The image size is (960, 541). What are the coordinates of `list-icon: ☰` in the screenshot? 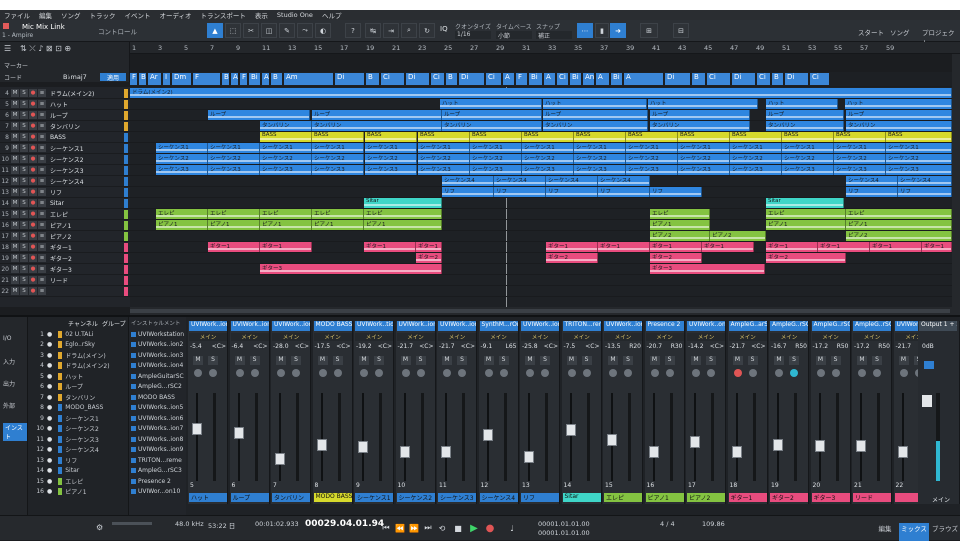 It's located at (7, 48).